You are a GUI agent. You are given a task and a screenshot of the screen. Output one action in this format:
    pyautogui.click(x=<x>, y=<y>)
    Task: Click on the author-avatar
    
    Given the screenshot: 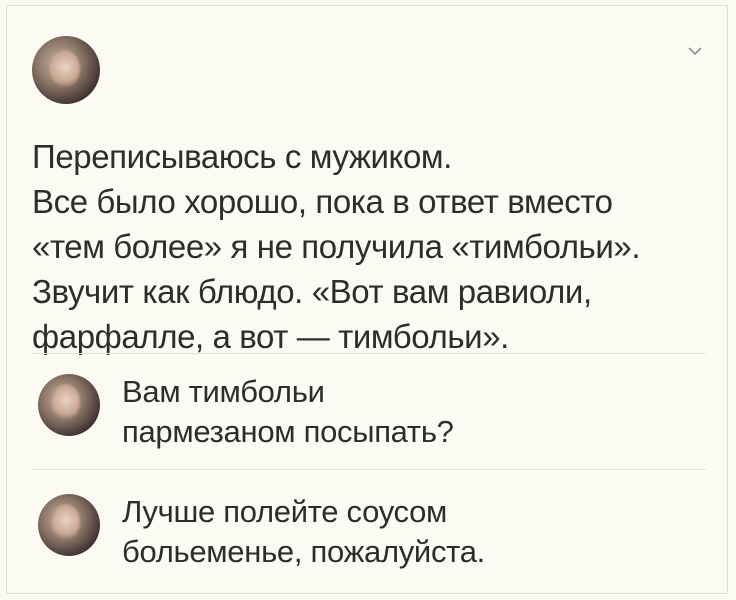 What is the action you would take?
    pyautogui.click(x=66, y=70)
    